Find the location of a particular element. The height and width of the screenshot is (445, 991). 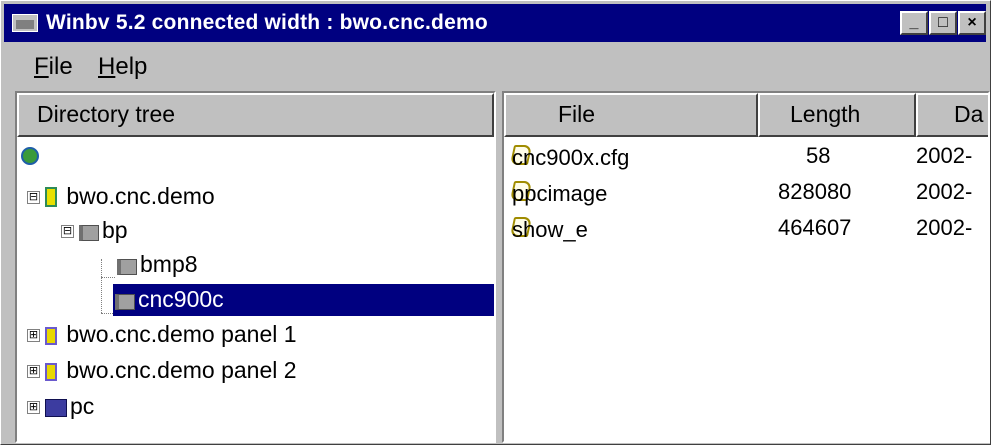

app-icon is located at coordinates (25, 23).